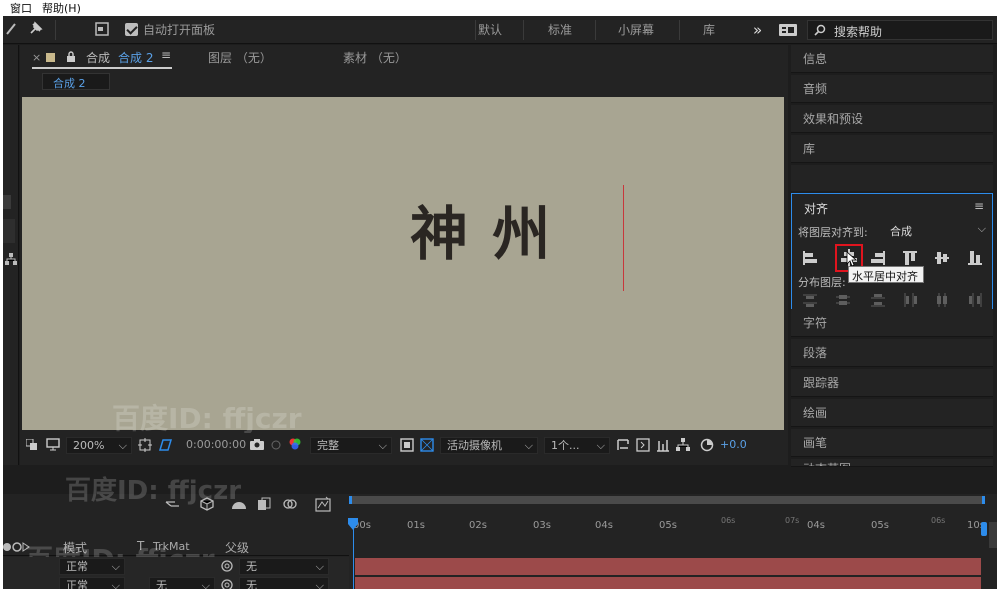 Image resolution: width=1000 pixels, height=593 pixels. What do you see at coordinates (207, 418) in the screenshot?
I see `watermark: 百度ID: ffjczr` at bounding box center [207, 418].